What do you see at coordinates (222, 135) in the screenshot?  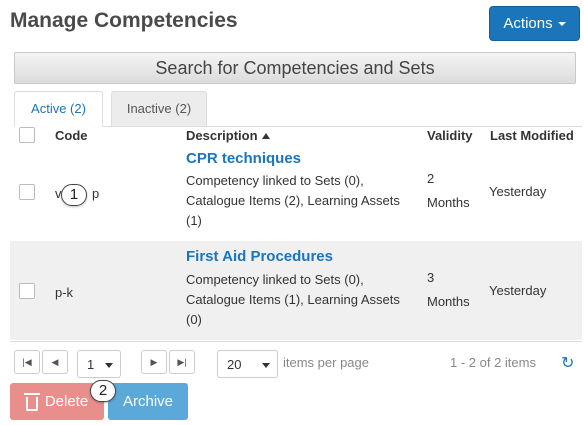 I see `column-header-description-label: Description` at bounding box center [222, 135].